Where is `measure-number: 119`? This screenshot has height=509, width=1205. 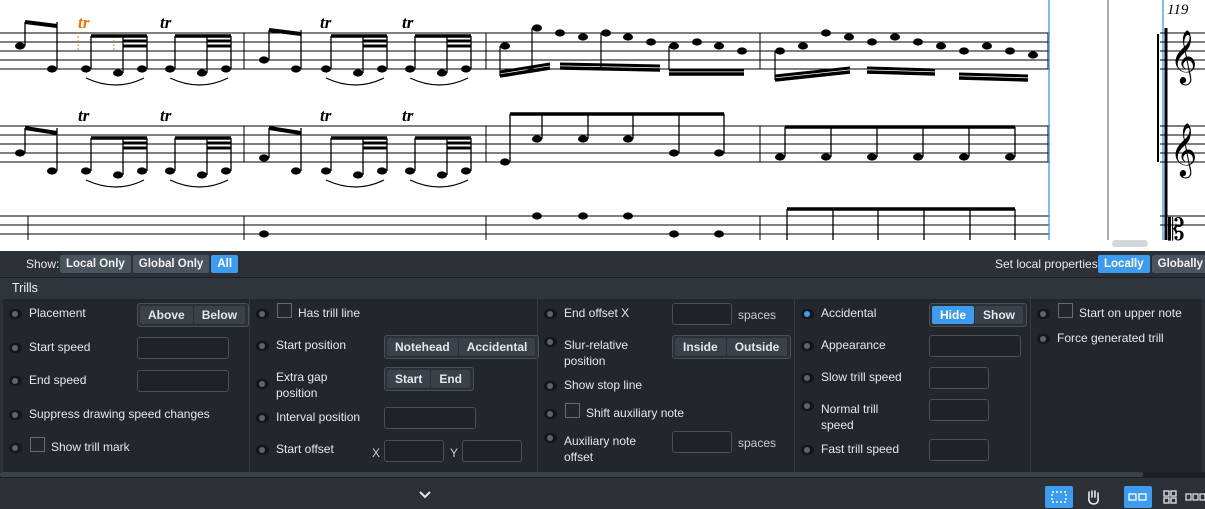
measure-number: 119 is located at coordinates (1178, 10).